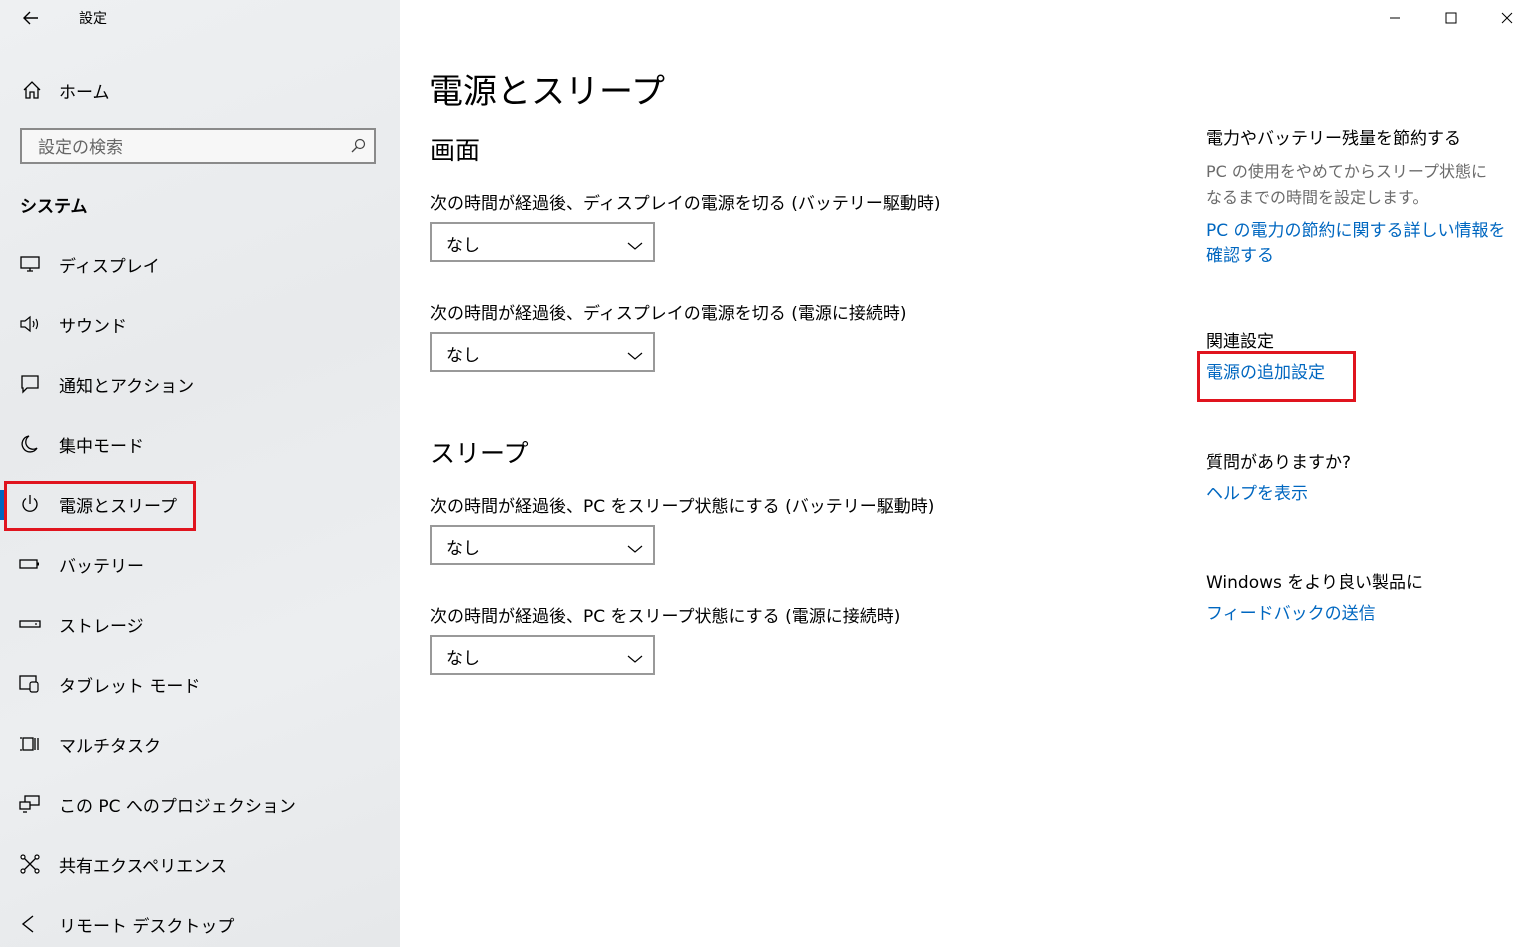 Image resolution: width=1535 pixels, height=947 pixels. I want to click on remote-icon, so click(30, 924).